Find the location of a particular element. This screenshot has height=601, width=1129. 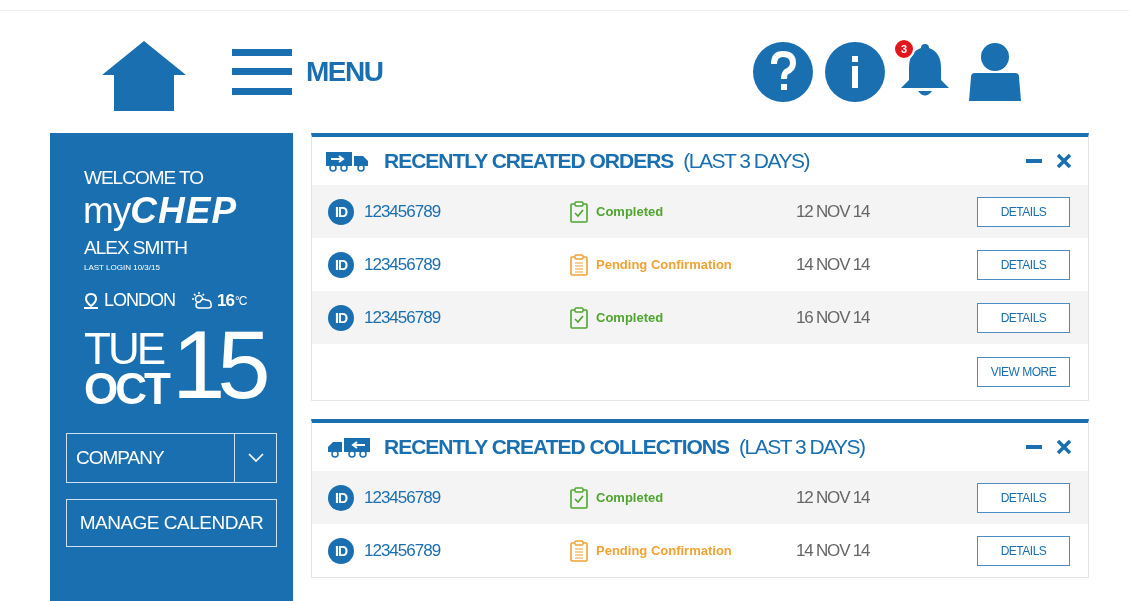

welcome-text: WELCOME TO is located at coordinates (144, 178).